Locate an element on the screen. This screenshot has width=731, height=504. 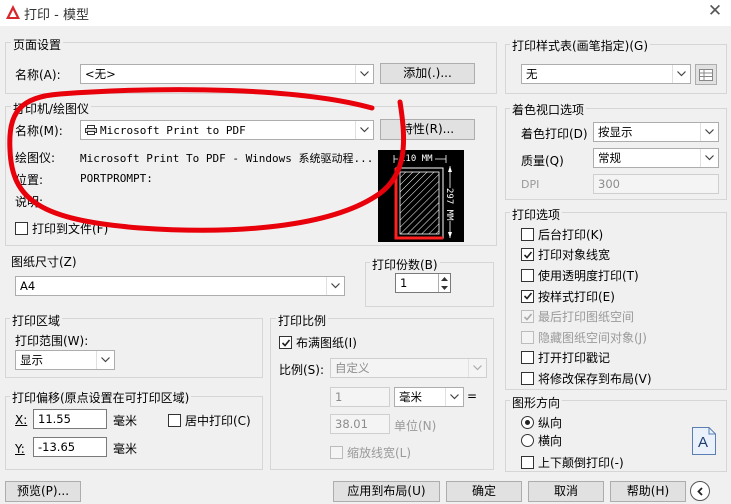
orientation-title: 图形方向 is located at coordinates (536, 402).